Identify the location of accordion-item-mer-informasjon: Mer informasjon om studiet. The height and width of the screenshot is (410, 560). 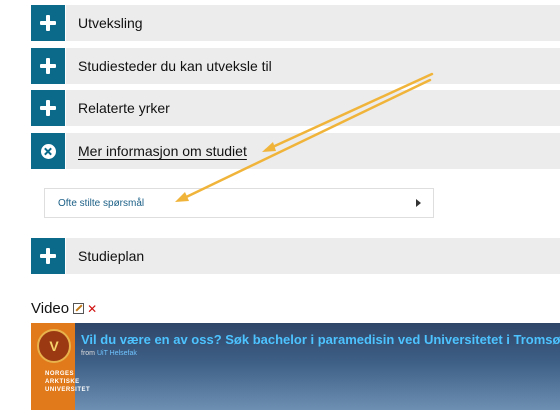
(295, 151).